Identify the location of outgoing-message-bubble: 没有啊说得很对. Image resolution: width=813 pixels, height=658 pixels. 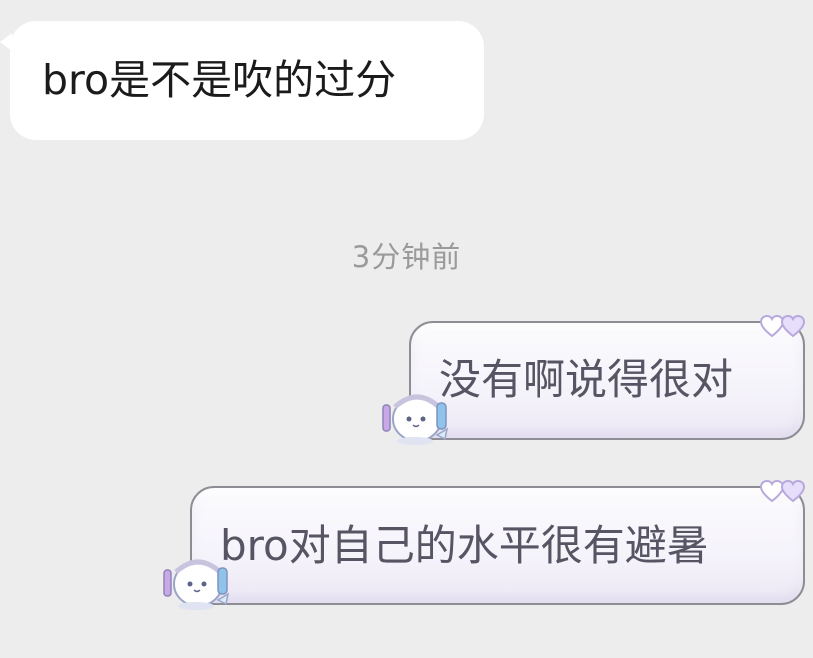
(594, 379).